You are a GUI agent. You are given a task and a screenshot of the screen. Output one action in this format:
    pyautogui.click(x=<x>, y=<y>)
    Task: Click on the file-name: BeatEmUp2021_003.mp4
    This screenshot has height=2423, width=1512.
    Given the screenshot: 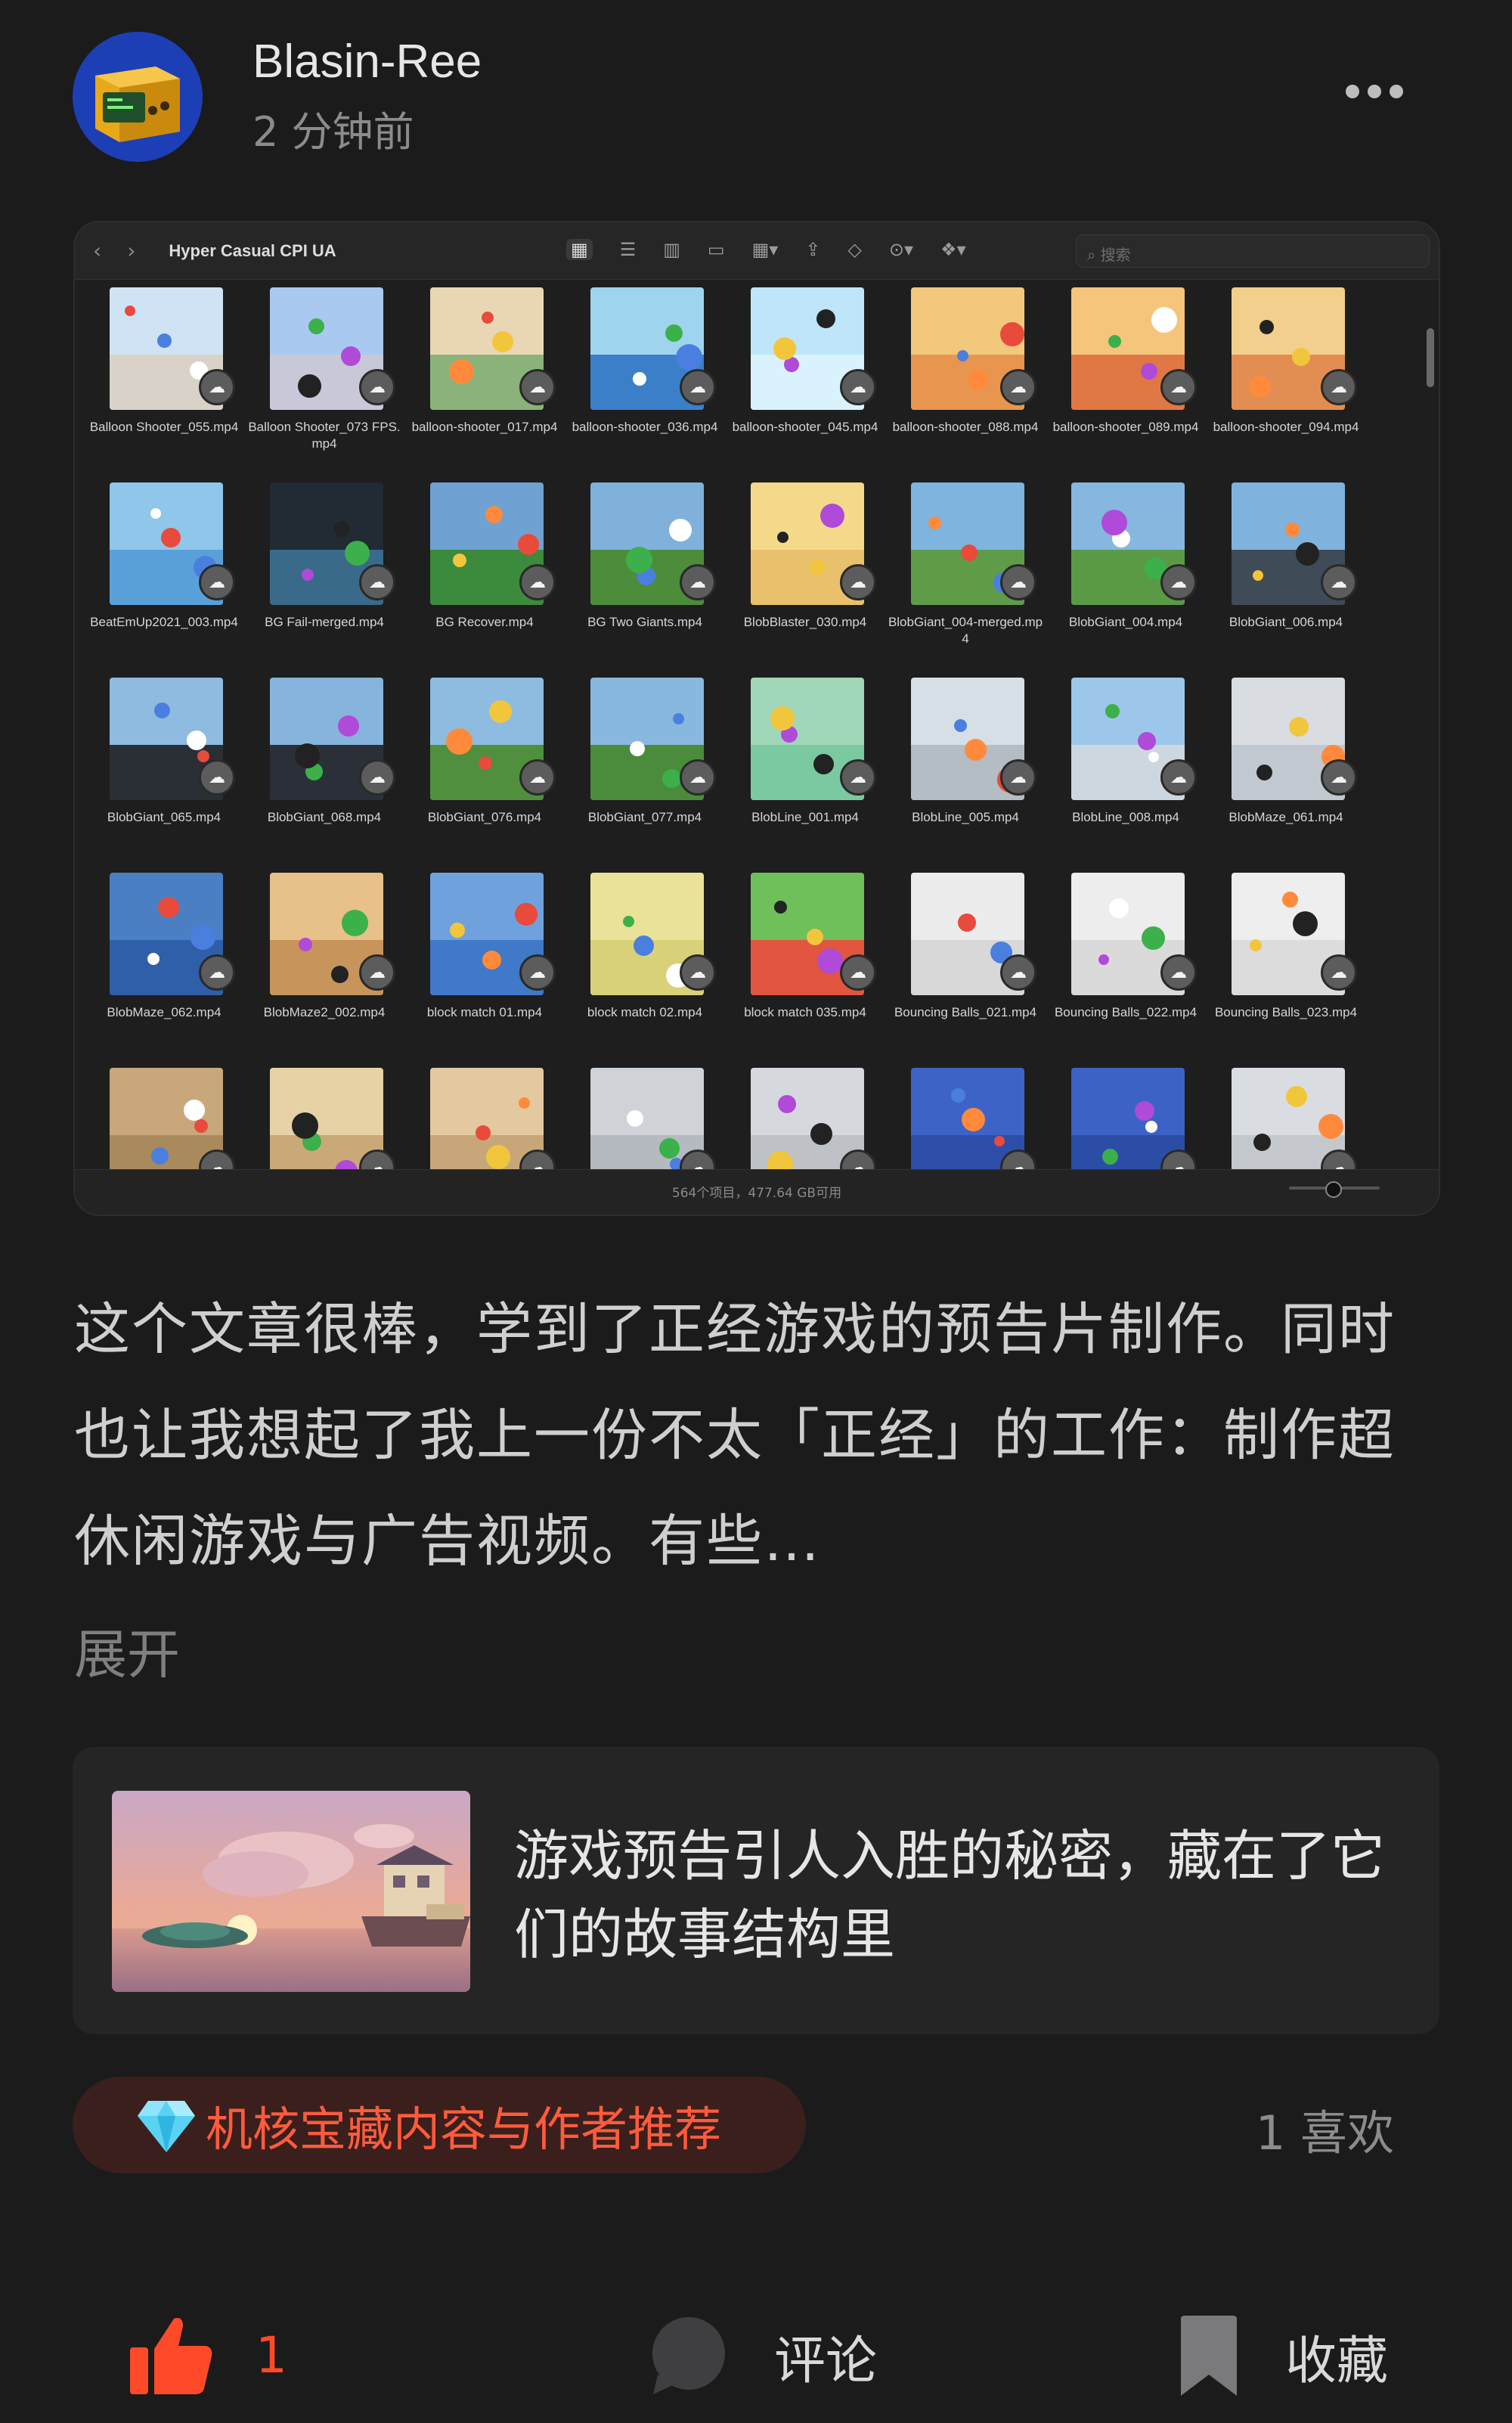 What is the action you would take?
    pyautogui.click(x=164, y=622)
    